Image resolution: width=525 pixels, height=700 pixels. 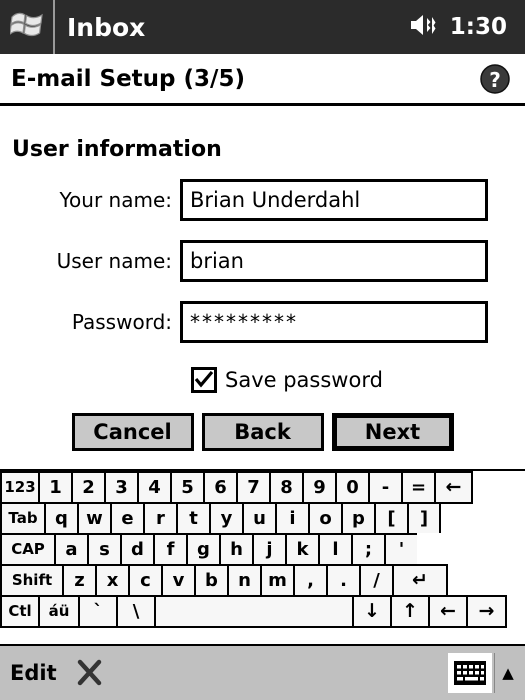 I want to click on password-input: *********, so click(x=334, y=322).